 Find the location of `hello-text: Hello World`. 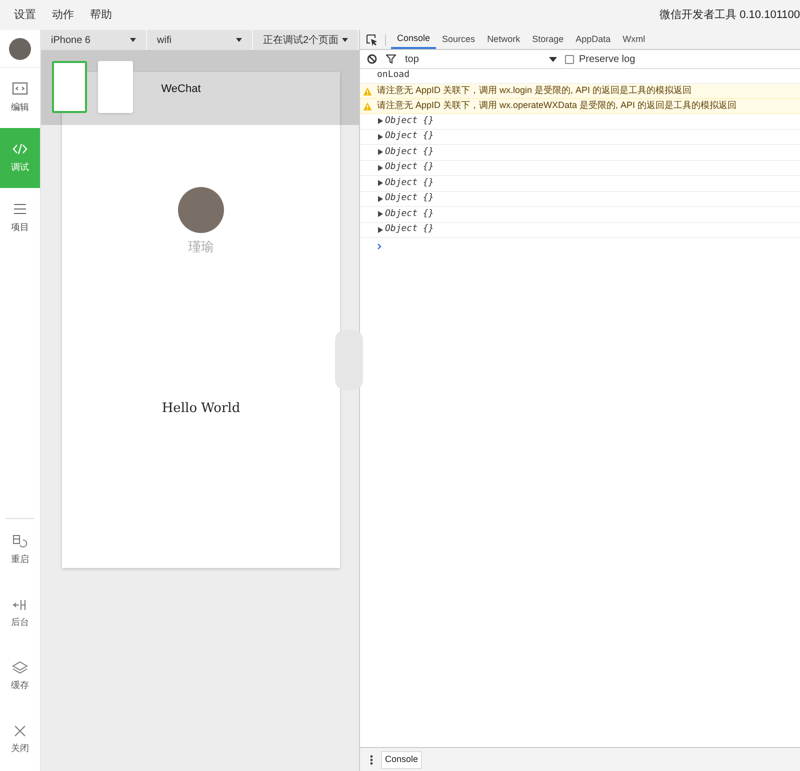

hello-text: Hello World is located at coordinates (201, 409).